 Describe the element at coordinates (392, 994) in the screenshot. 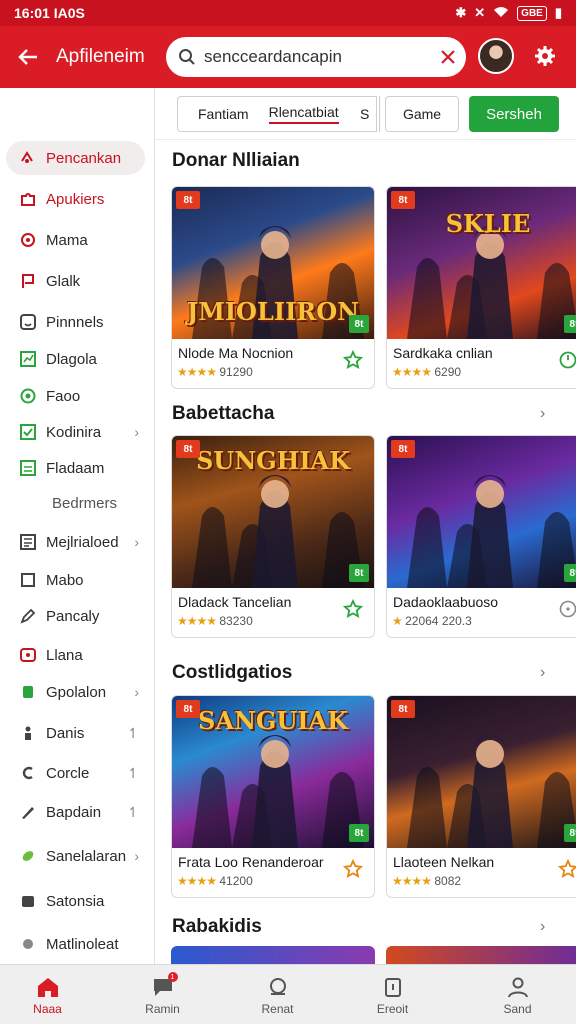

I see `nav-item-ereoit: Ereoit` at that location.